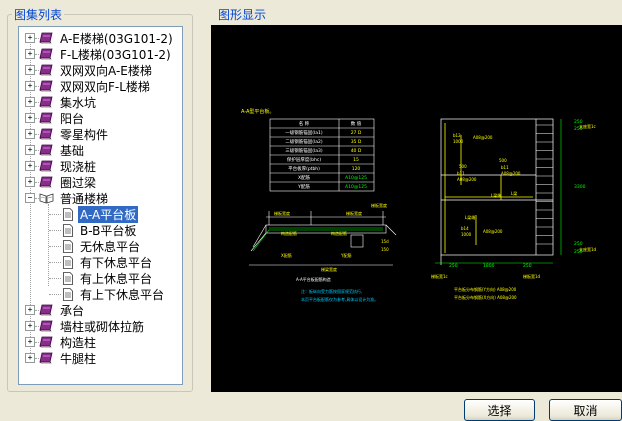 Image resolution: width=622 pixels, height=421 pixels. I want to click on svg-text: L梁, so click(514, 193).